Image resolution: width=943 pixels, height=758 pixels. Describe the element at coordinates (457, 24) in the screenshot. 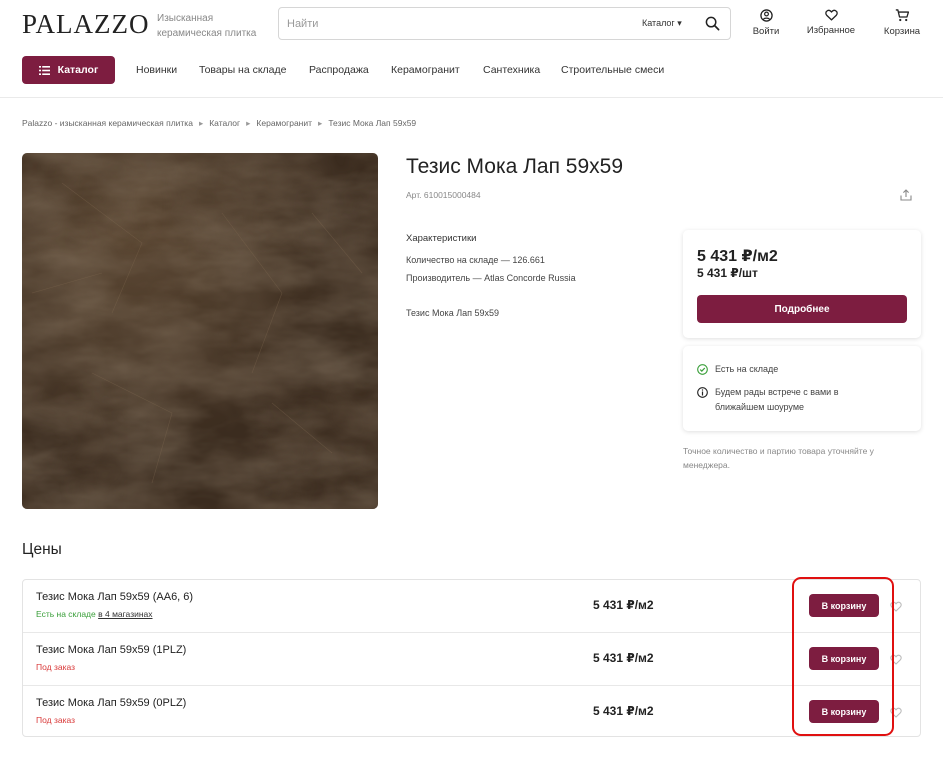

I see `search-input` at that location.